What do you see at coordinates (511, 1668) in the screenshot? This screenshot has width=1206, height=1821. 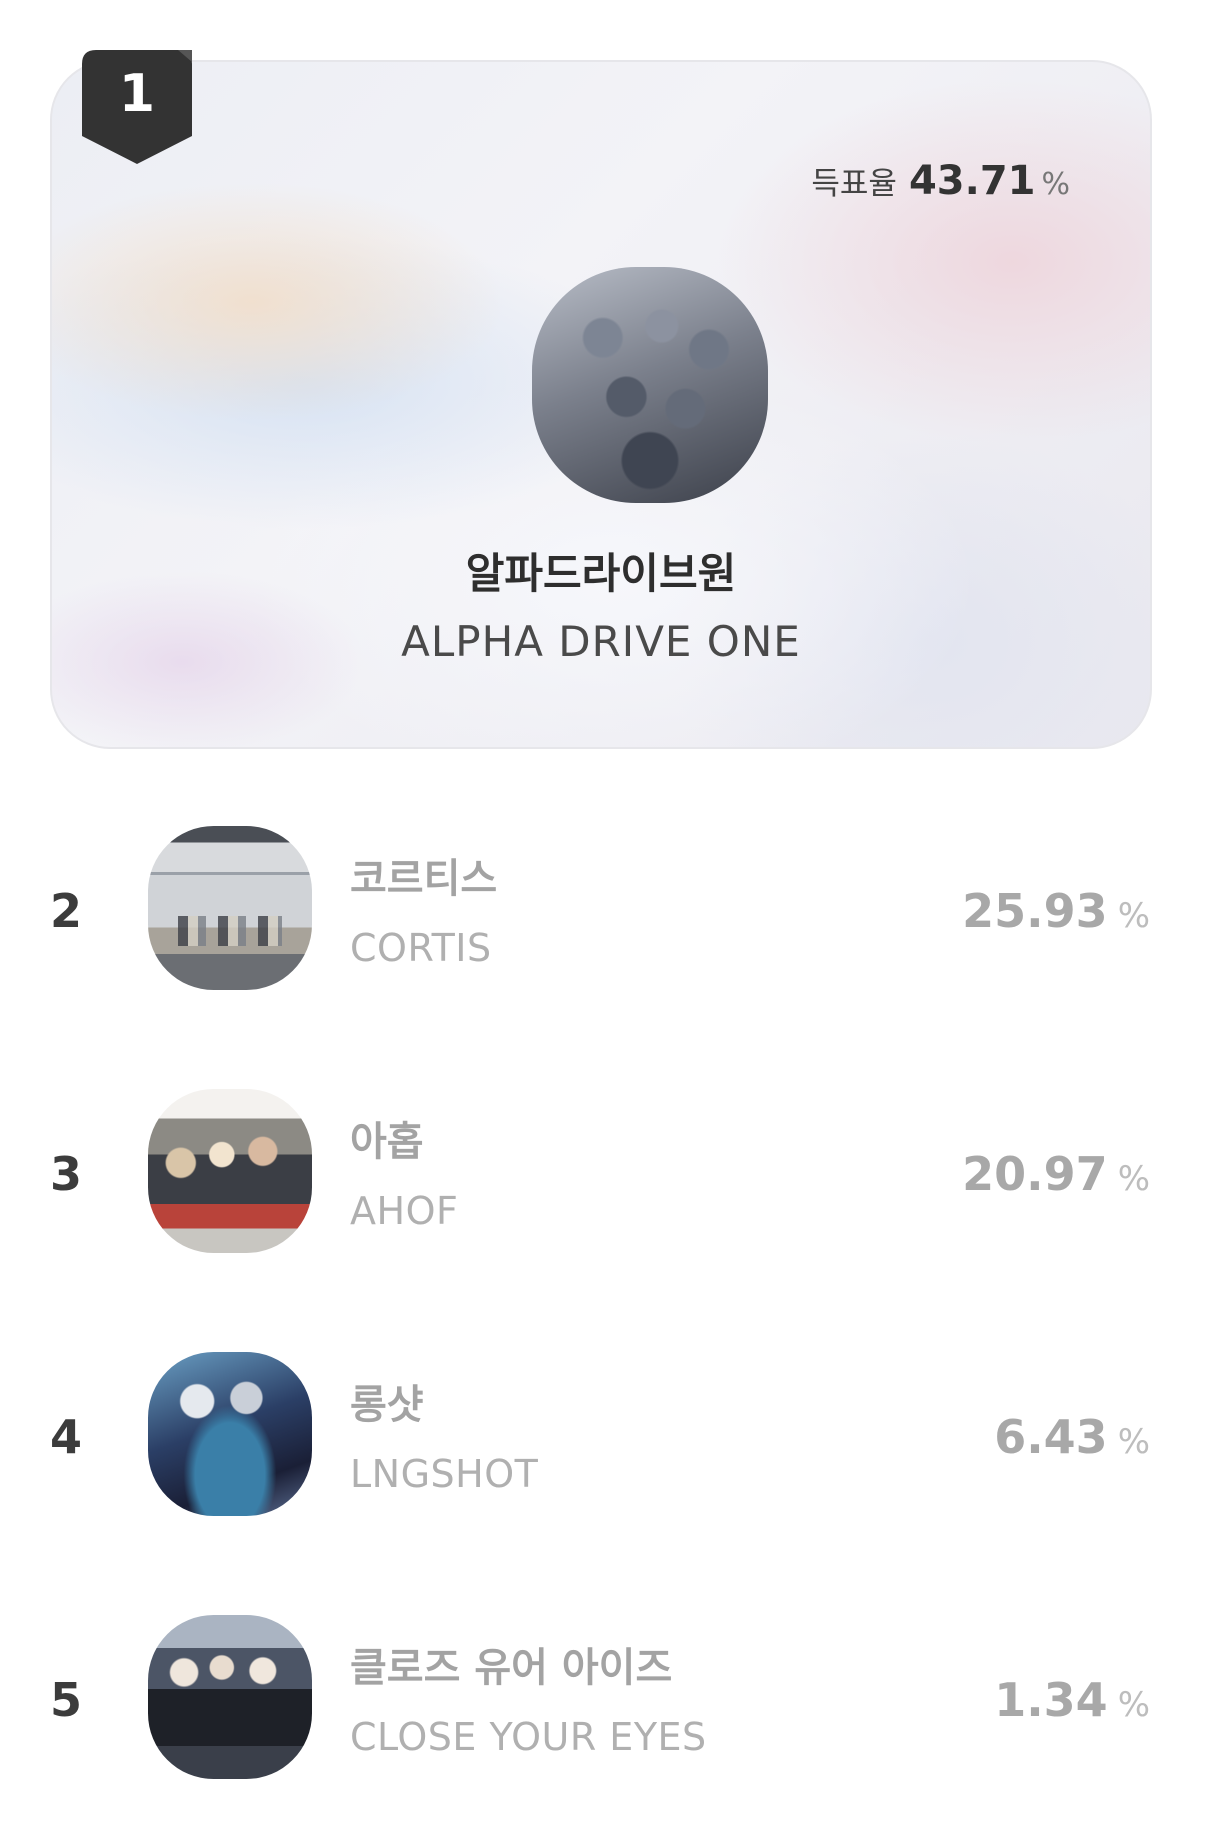 I see `group-name-korean: 클로즈 유어 아이즈` at bounding box center [511, 1668].